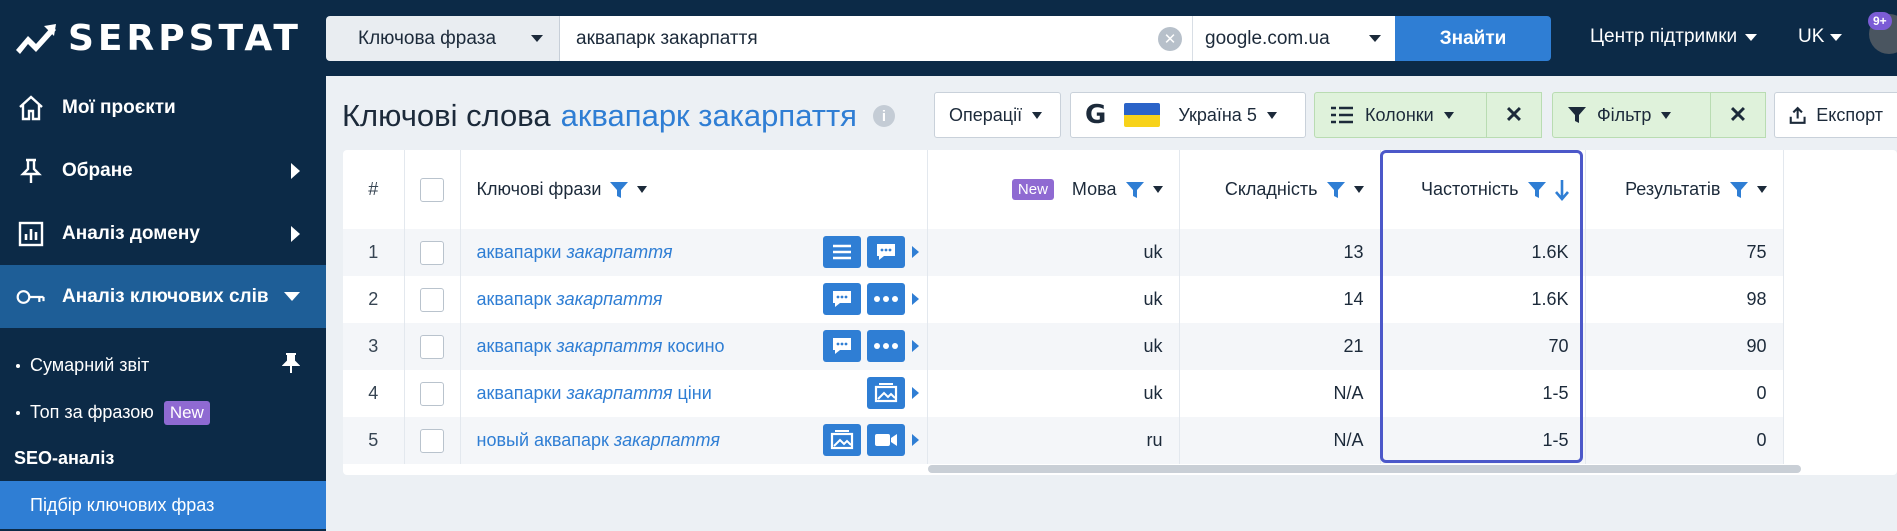 This screenshot has width=1897, height=531. Describe the element at coordinates (885, 440) in the screenshot. I see `video-icon` at that location.